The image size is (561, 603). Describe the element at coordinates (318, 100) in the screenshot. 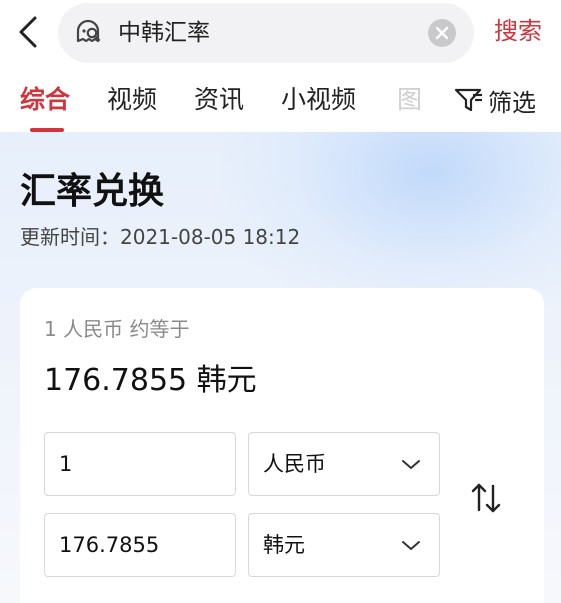

I see `tab-short-video: 小视频` at that location.